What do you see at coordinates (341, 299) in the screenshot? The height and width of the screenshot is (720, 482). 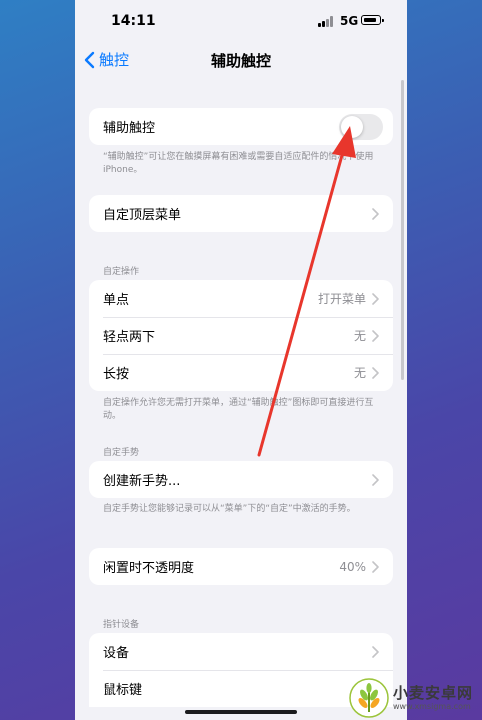 I see `single-tap-value: 打开菜单` at bounding box center [341, 299].